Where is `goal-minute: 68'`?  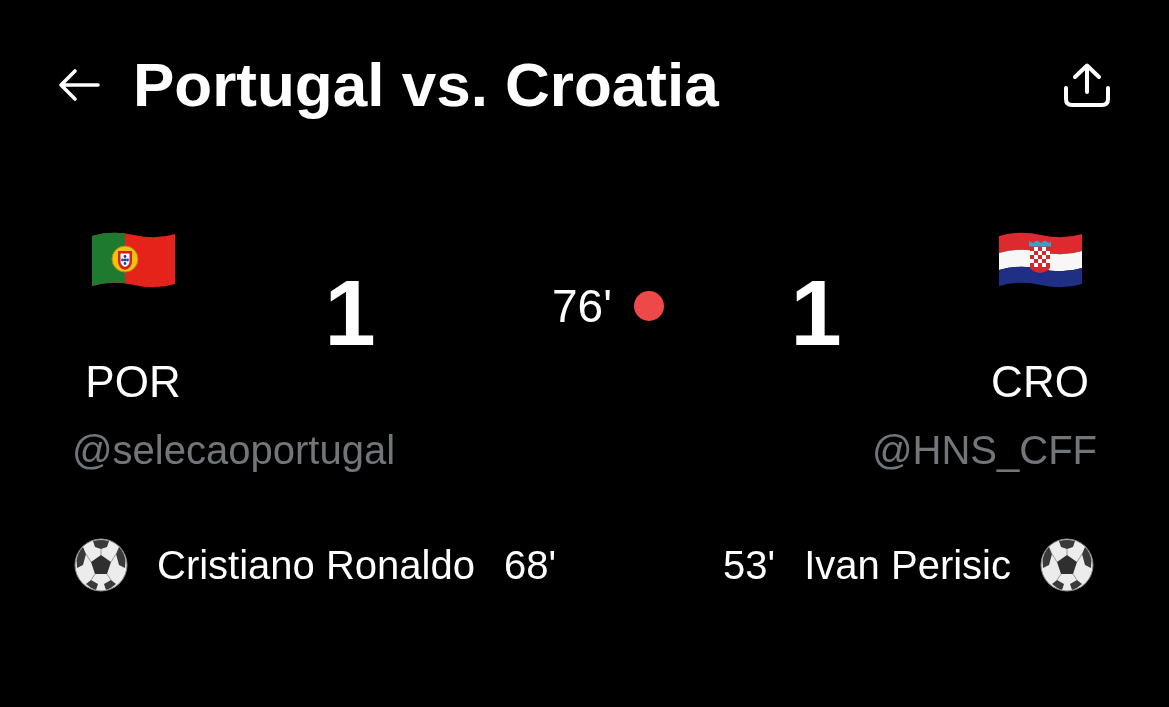
goal-minute: 68' is located at coordinates (530, 565).